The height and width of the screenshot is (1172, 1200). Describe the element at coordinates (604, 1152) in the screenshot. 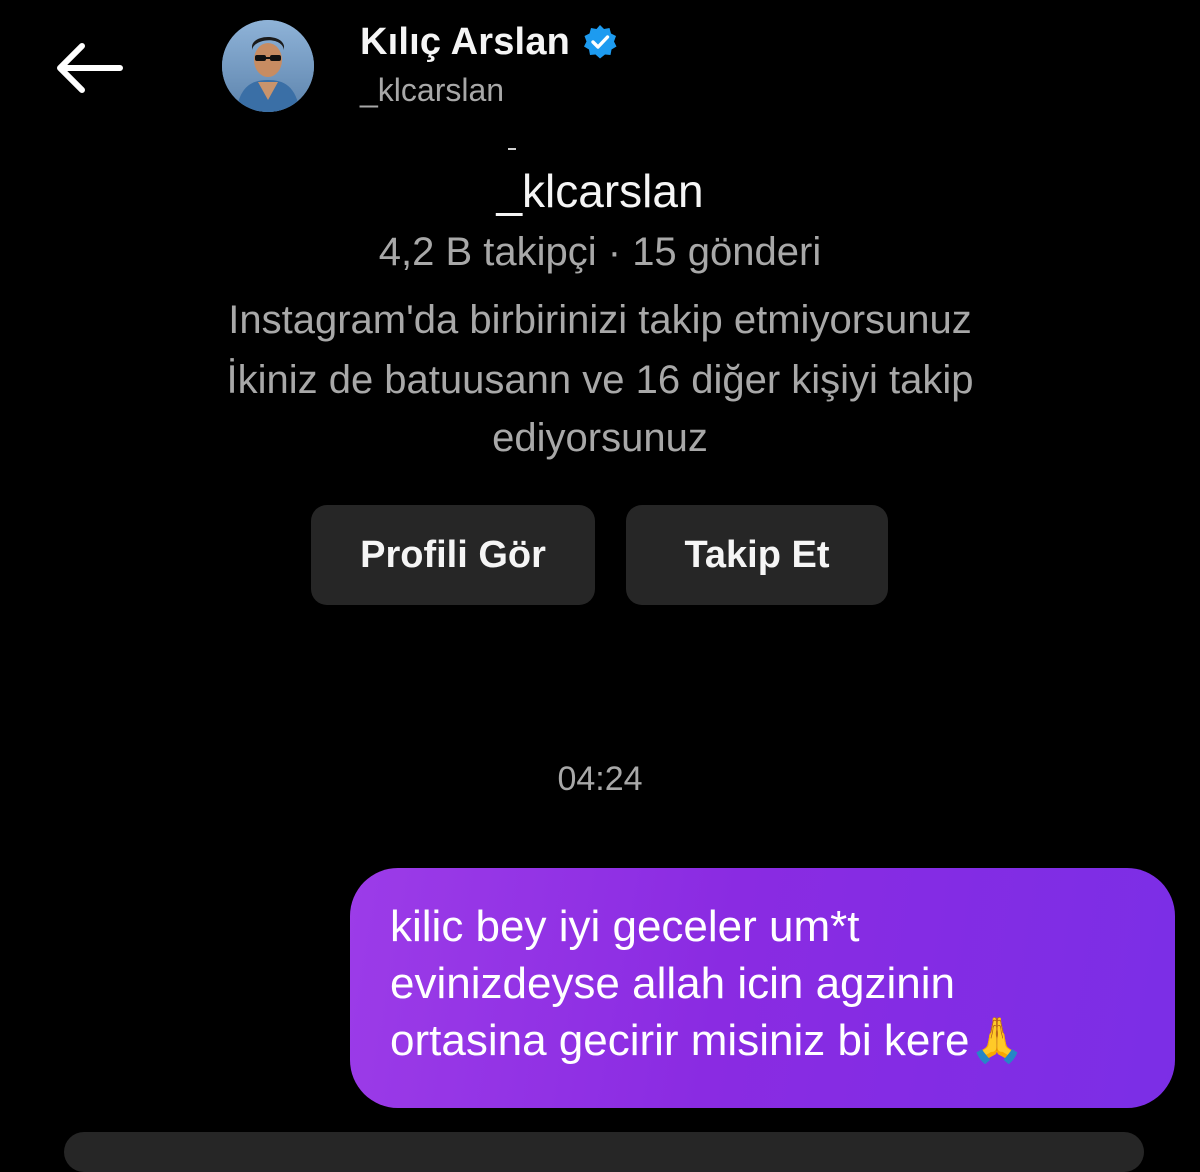

I see `message-composer` at that location.